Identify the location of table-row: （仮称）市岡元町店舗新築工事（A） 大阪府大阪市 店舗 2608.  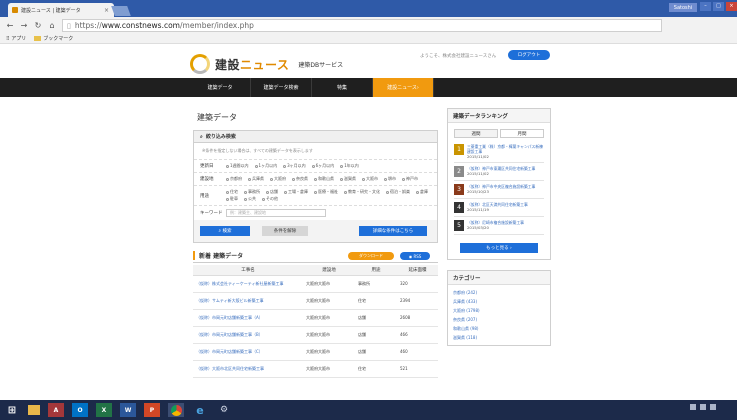
(315, 318).